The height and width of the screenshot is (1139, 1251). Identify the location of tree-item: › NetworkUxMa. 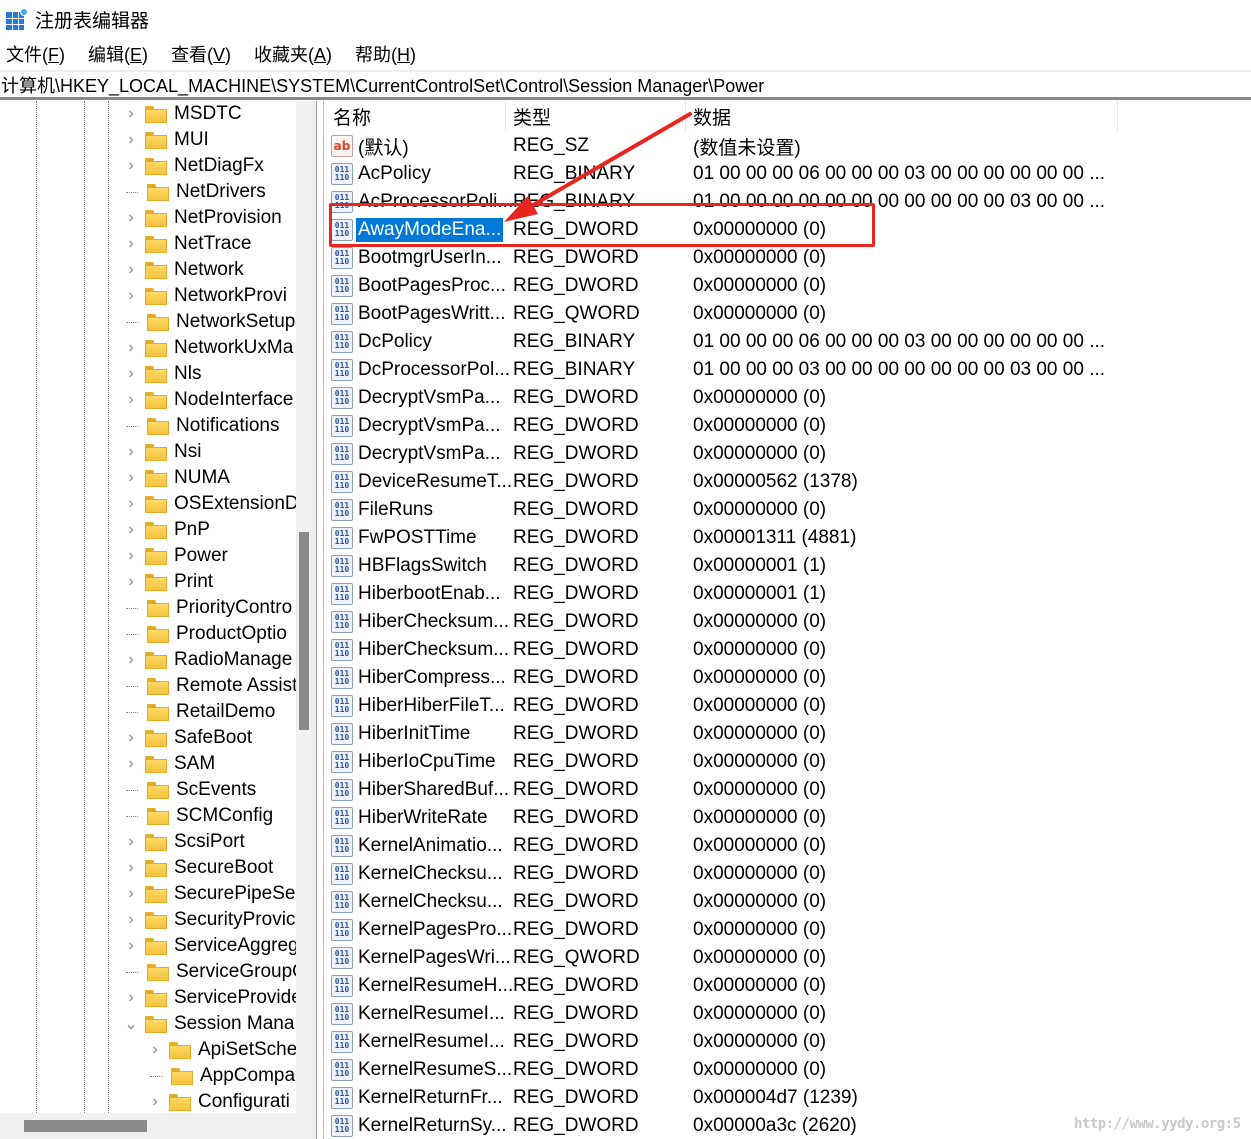
(208, 348).